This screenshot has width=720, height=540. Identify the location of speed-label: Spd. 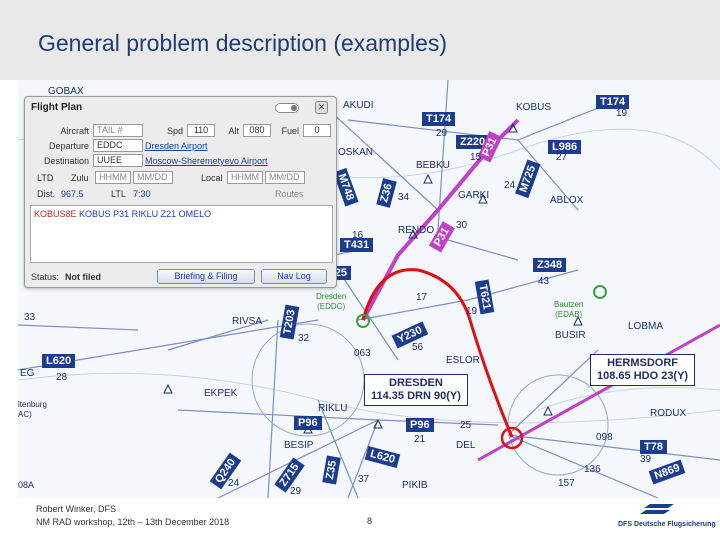
(174, 131).